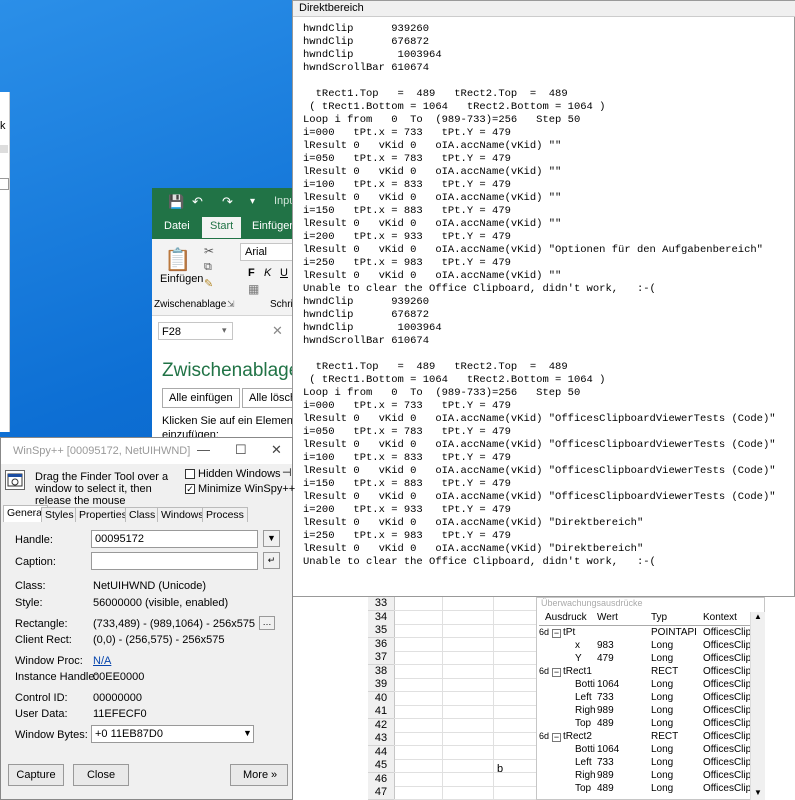 This screenshot has width=795, height=800. What do you see at coordinates (381, 698) in the screenshot?
I see `row-header: 40` at bounding box center [381, 698].